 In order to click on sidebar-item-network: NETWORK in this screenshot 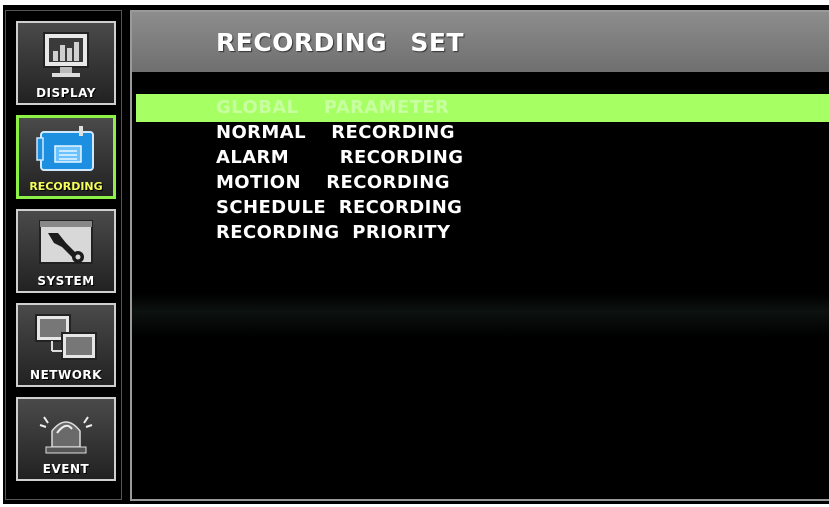, I will do `click(66, 345)`.